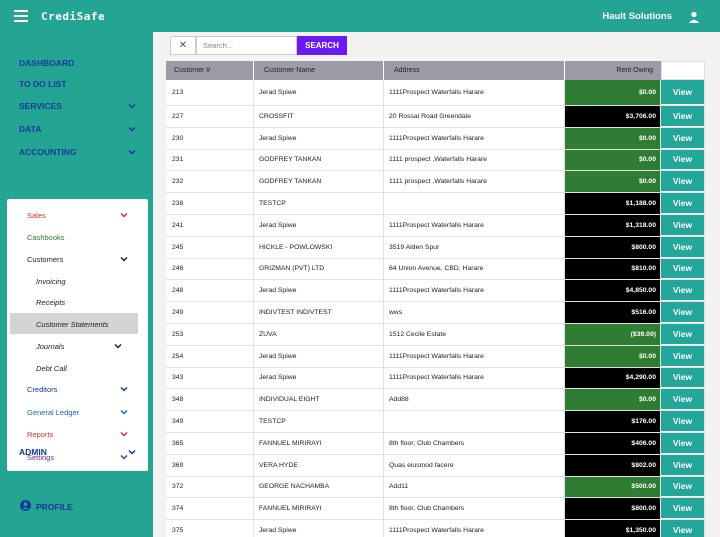 This screenshot has height=537, width=720. Describe the element at coordinates (78, 237) in the screenshot. I see `submenu-item-cashbooks: Cashbooks` at that location.